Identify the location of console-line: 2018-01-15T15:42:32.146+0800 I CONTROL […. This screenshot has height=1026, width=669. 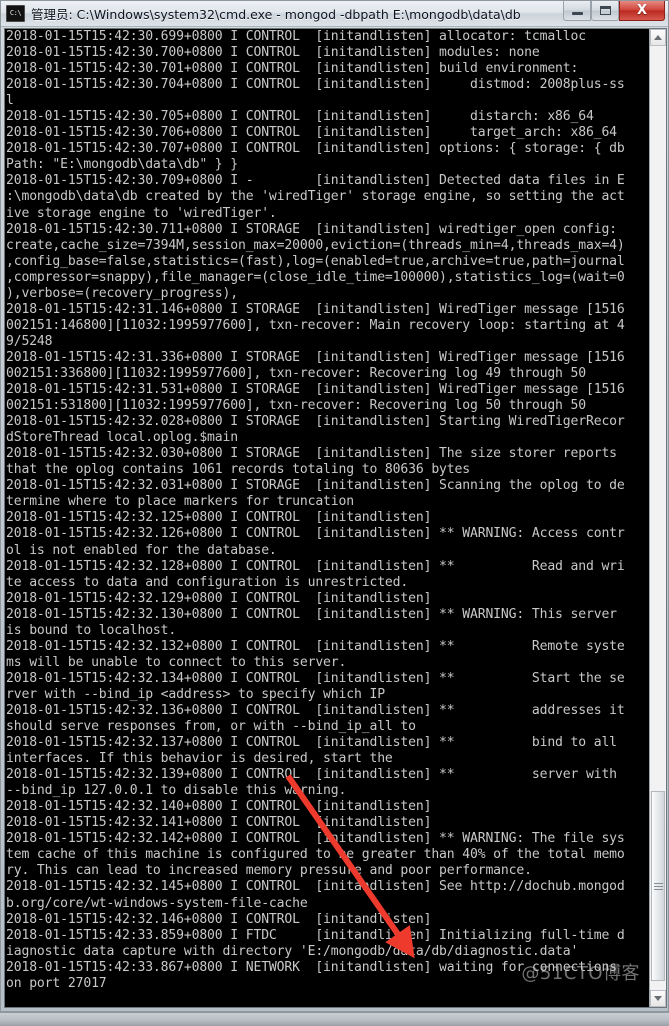
(219, 919).